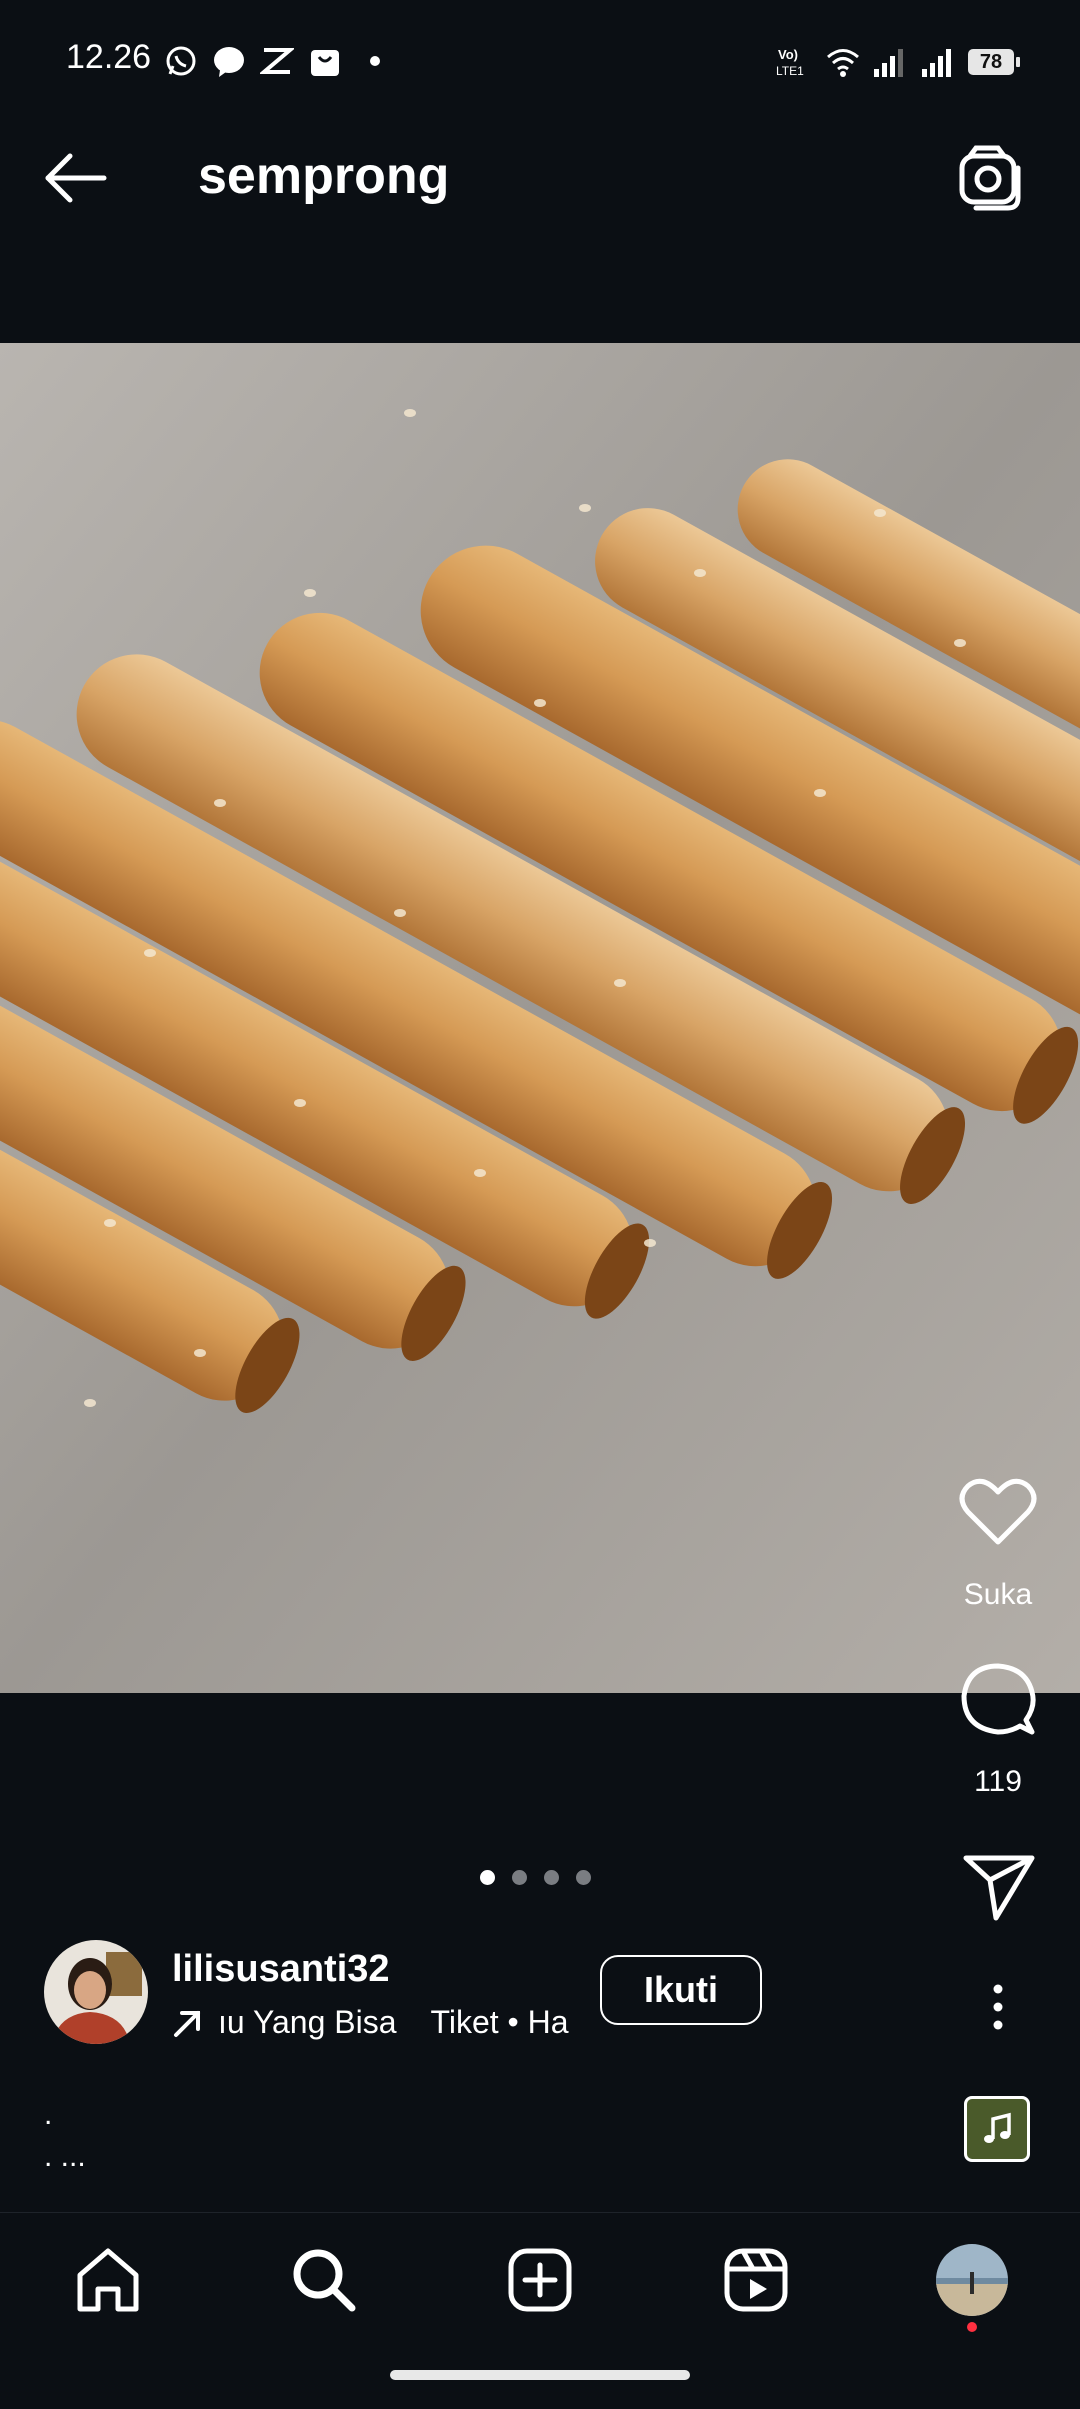  What do you see at coordinates (499, 2022) in the screenshot?
I see `audio-title-secondary: Tiket • Ha` at bounding box center [499, 2022].